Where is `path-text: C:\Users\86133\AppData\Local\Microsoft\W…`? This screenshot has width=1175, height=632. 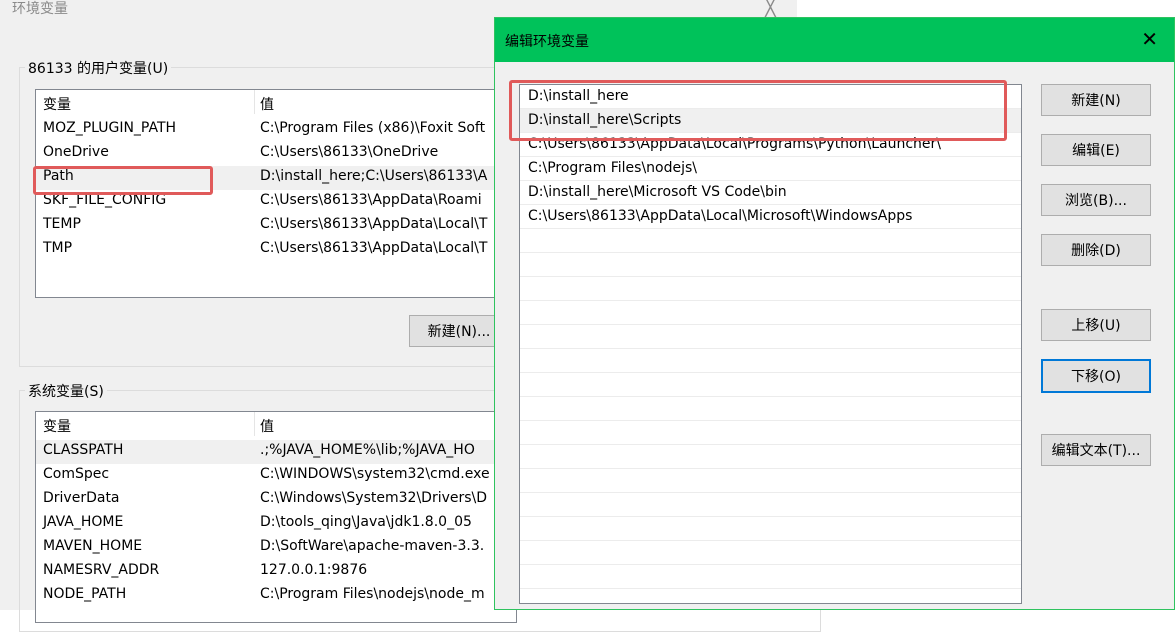 path-text: C:\Users\86133\AppData\Local\Microsoft\W… is located at coordinates (720, 216).